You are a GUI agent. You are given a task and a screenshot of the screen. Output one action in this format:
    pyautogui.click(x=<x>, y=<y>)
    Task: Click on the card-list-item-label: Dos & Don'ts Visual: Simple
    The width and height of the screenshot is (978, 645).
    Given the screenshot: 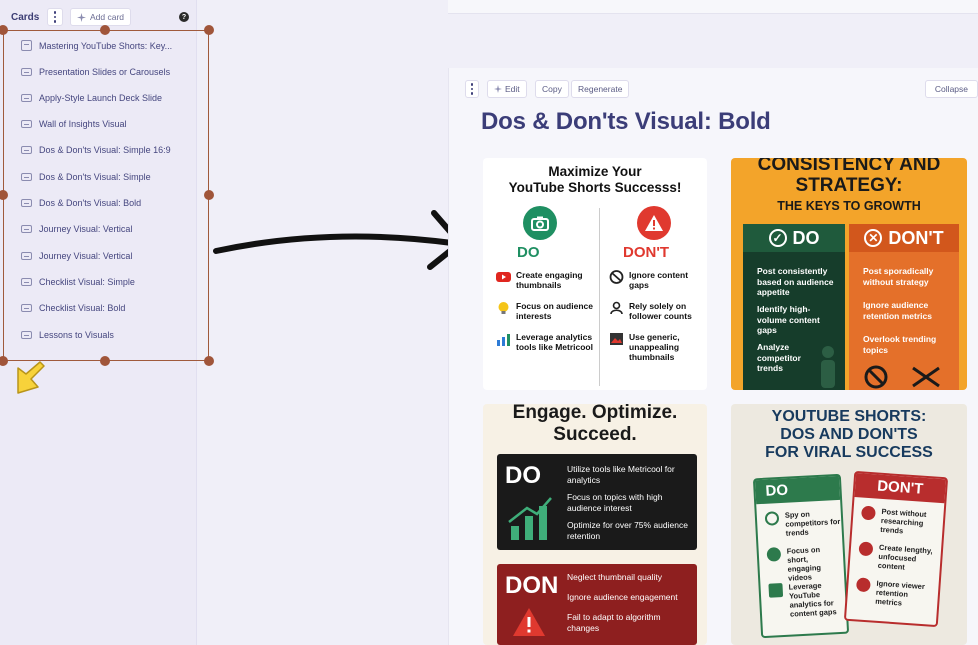 What is the action you would take?
    pyautogui.click(x=95, y=177)
    